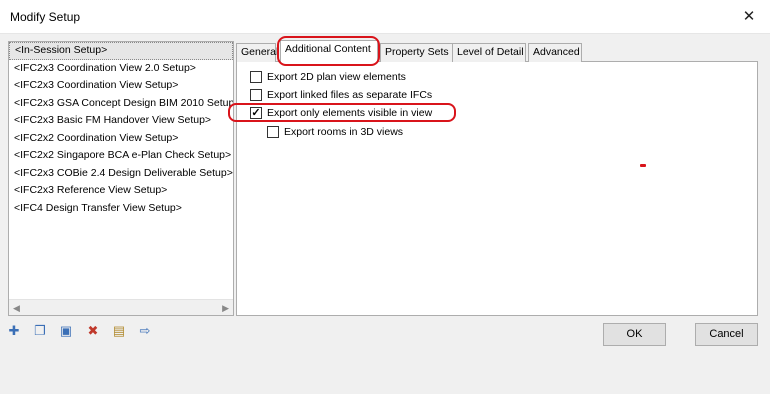 This screenshot has height=394, width=770. What do you see at coordinates (93, 331) in the screenshot?
I see `delete-setup-icon: ✖` at bounding box center [93, 331].